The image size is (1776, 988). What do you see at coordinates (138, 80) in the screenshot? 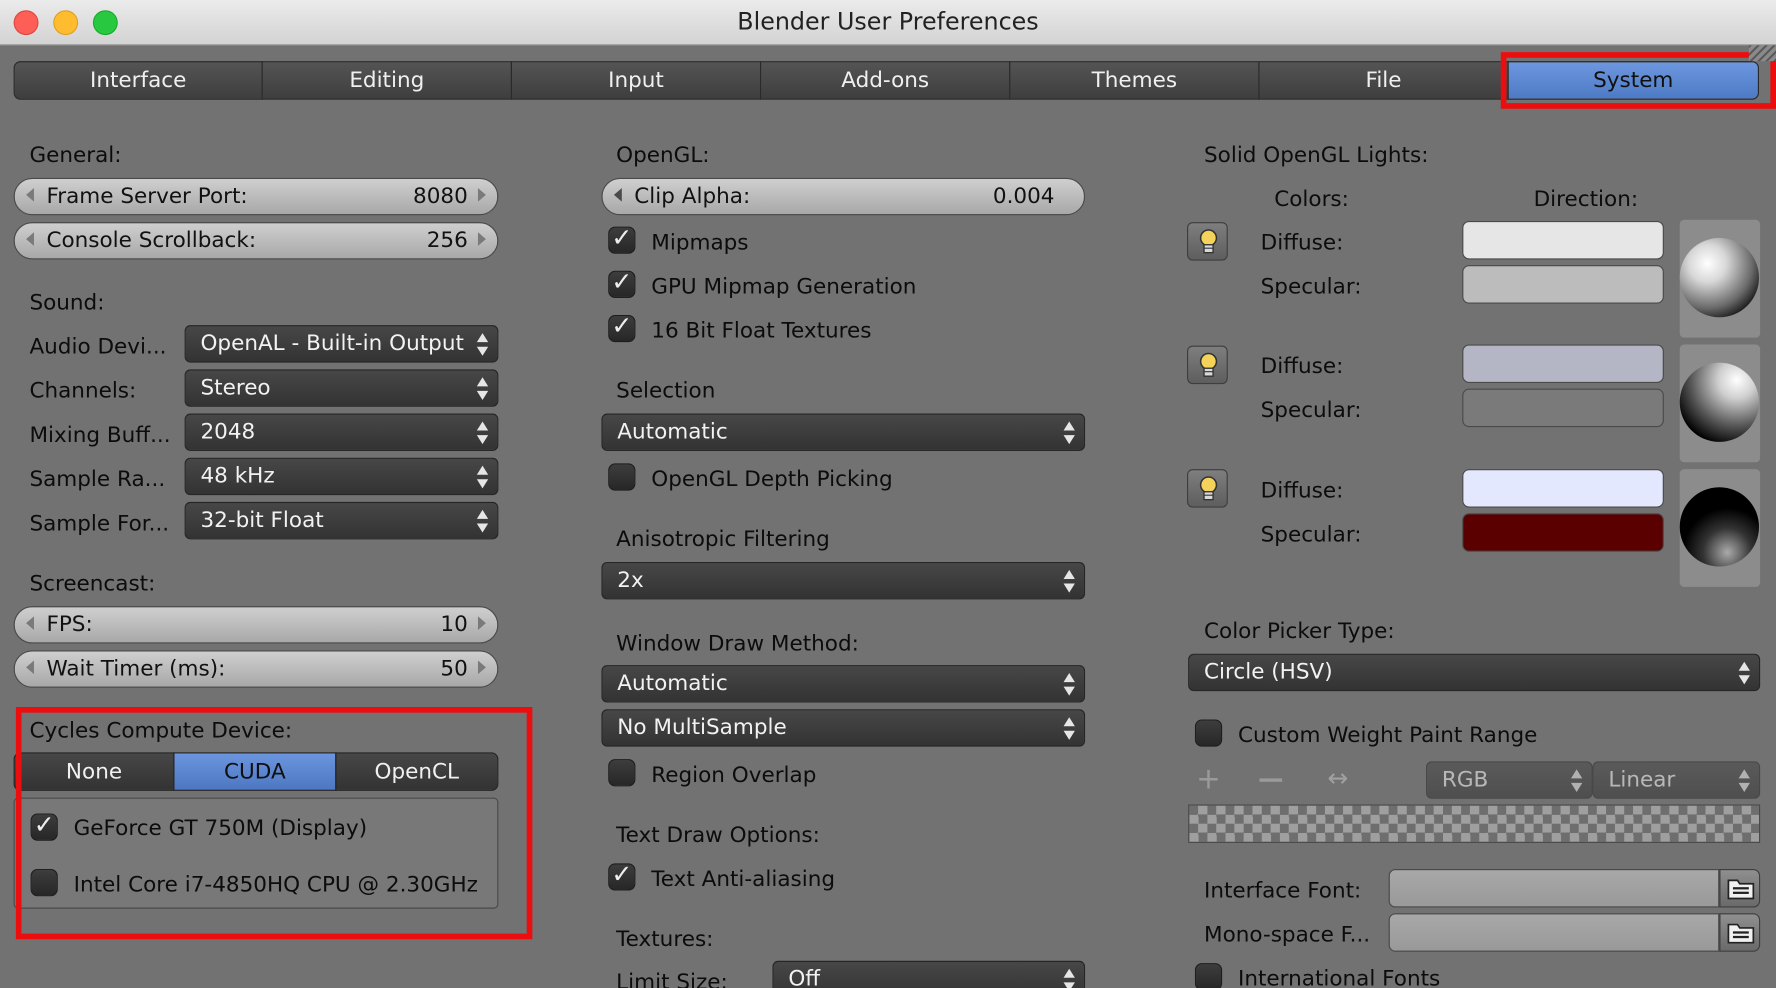
I see `tab-interface: Interface` at bounding box center [138, 80].